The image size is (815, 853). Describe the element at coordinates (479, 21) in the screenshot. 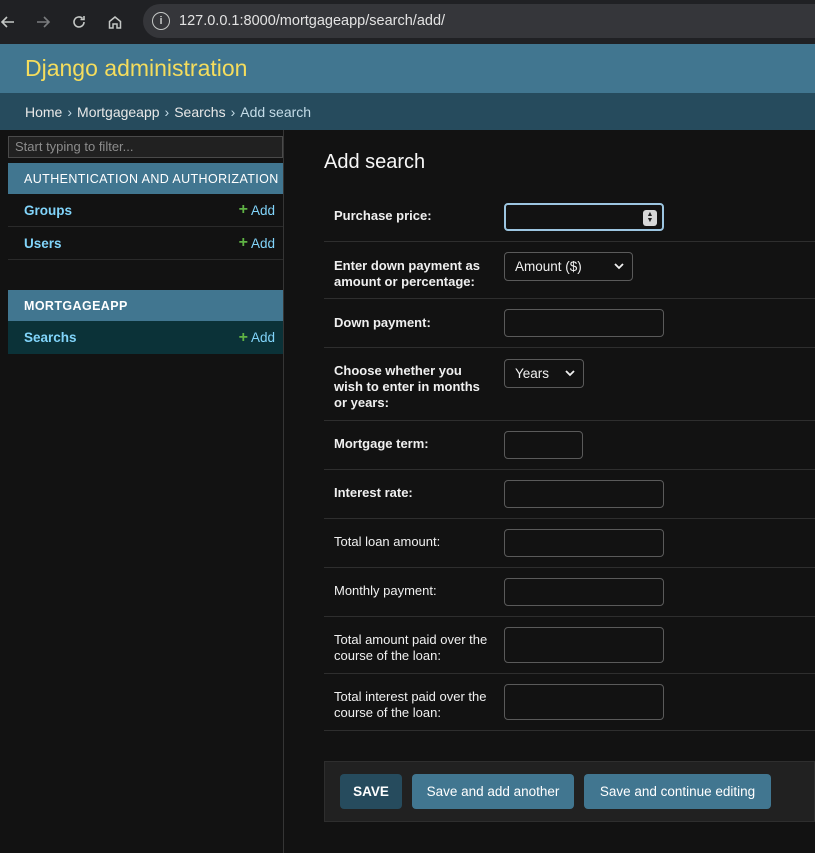

I see `address-bar: i 127.0.0.1:8000/mortgageapp/search/add/` at that location.